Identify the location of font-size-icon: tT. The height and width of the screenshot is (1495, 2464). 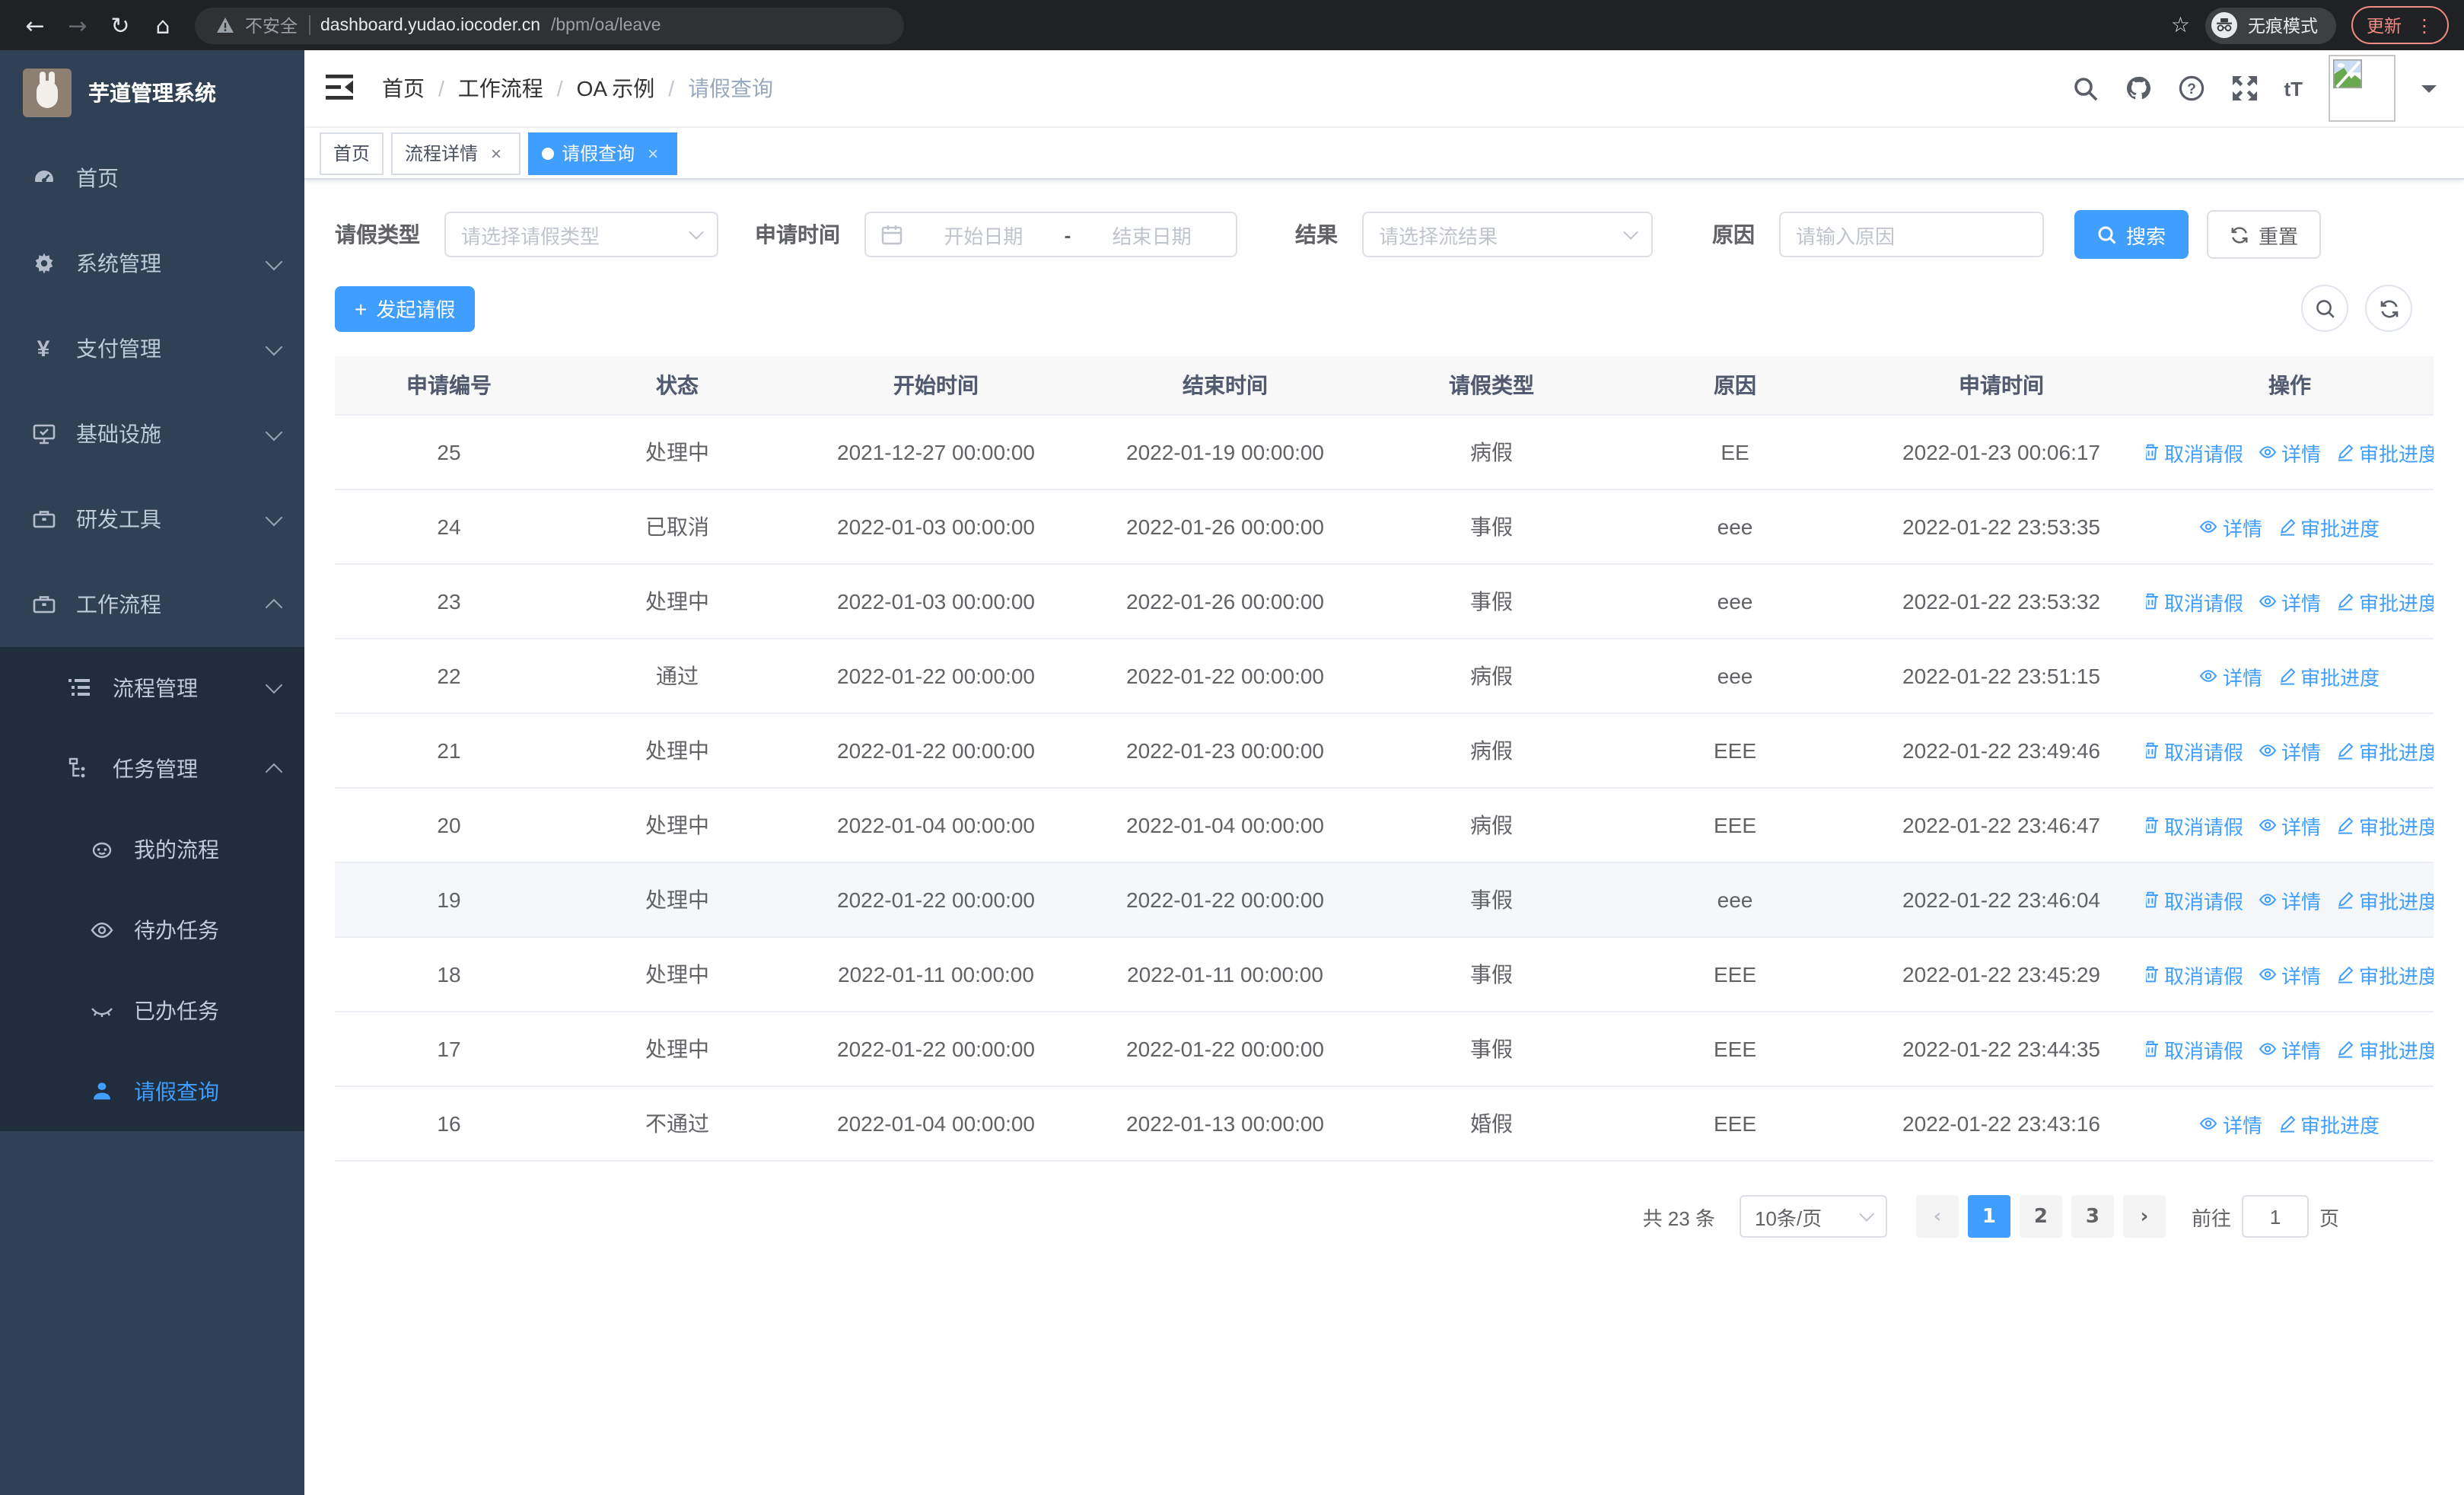
(2293, 89).